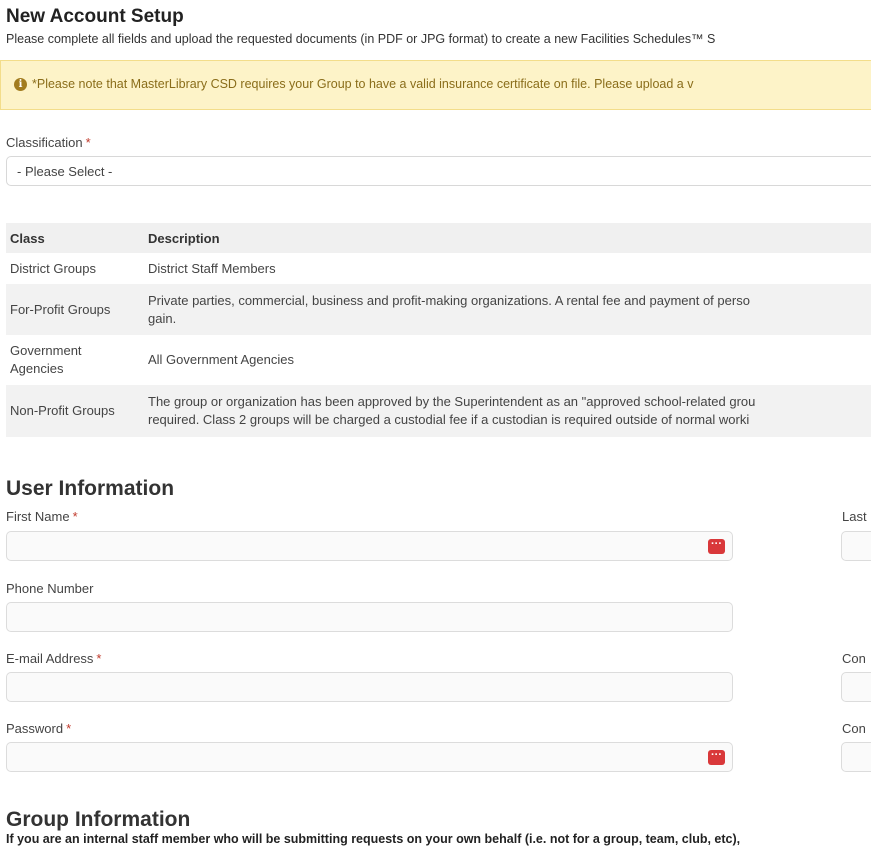 The height and width of the screenshot is (852, 871). Describe the element at coordinates (95, 16) in the screenshot. I see `page-title: New Account Setup` at that location.